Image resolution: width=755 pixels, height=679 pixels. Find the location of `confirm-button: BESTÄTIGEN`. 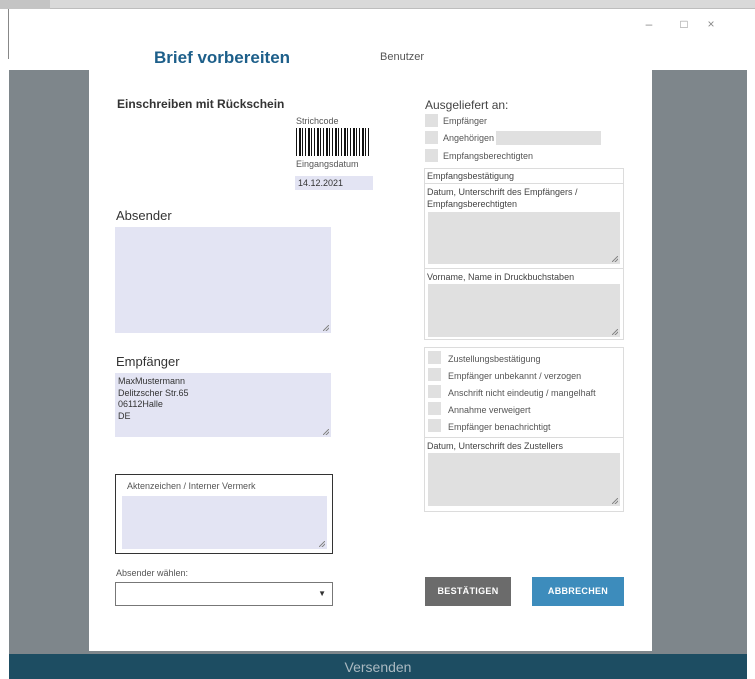

confirm-button: BESTÄTIGEN is located at coordinates (468, 591).